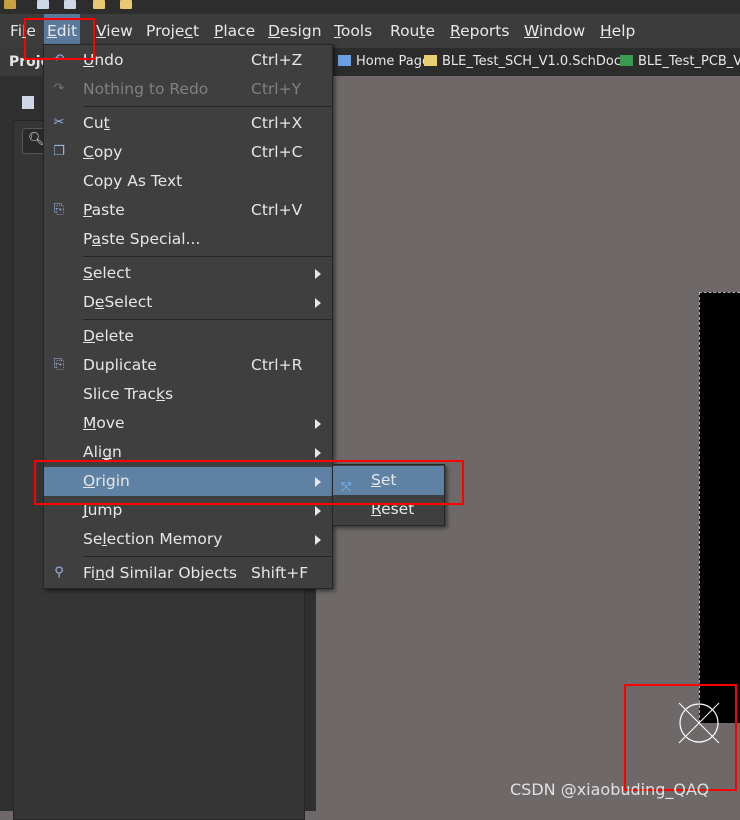  Describe the element at coordinates (276, 89) in the screenshot. I see `shortcut-label: Ctrl+Y` at that location.